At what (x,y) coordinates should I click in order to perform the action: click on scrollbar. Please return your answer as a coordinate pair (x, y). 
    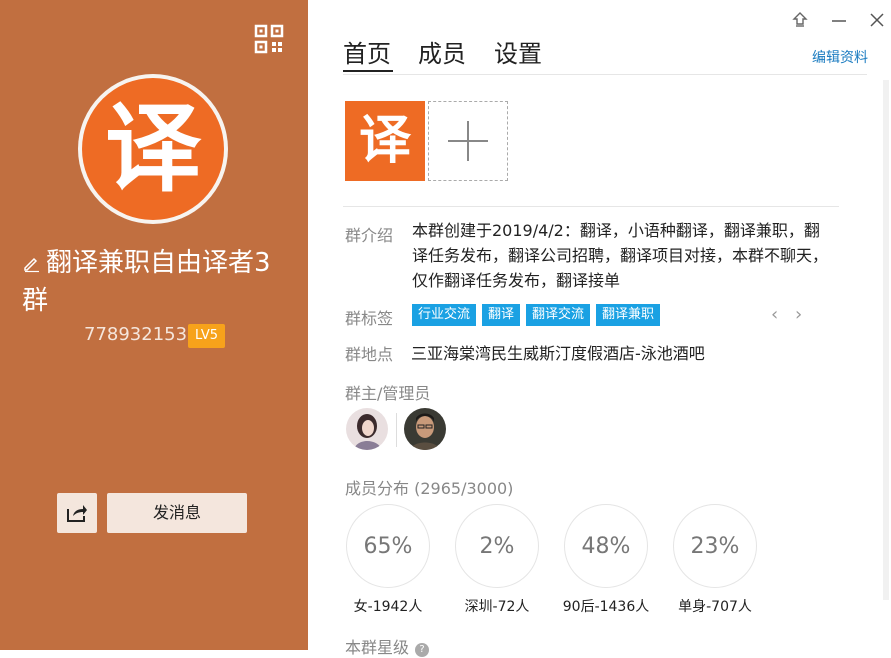
    Looking at the image, I should click on (886, 340).